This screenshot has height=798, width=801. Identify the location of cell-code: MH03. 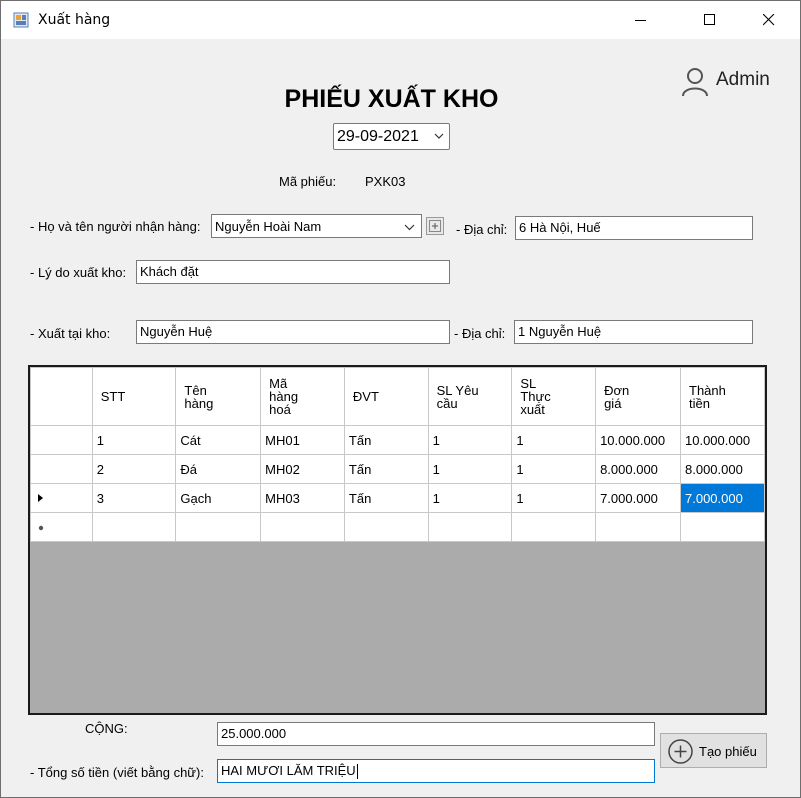
(302, 498).